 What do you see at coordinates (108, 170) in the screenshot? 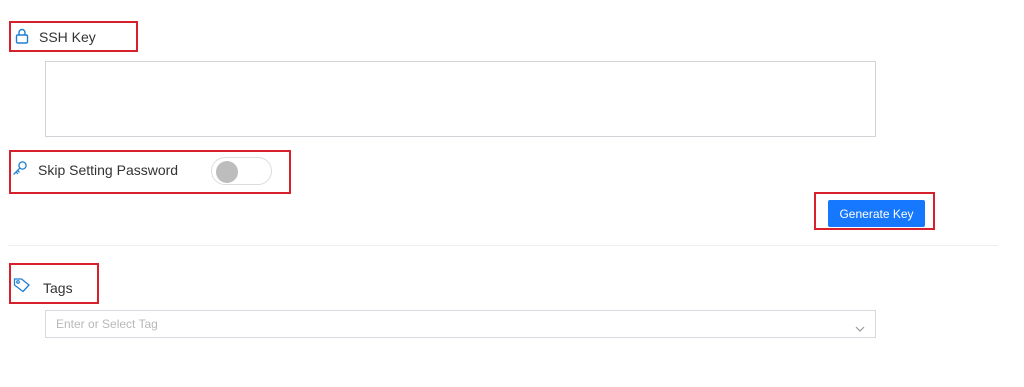
I see `skip-password-label: Skip Setting Password` at bounding box center [108, 170].